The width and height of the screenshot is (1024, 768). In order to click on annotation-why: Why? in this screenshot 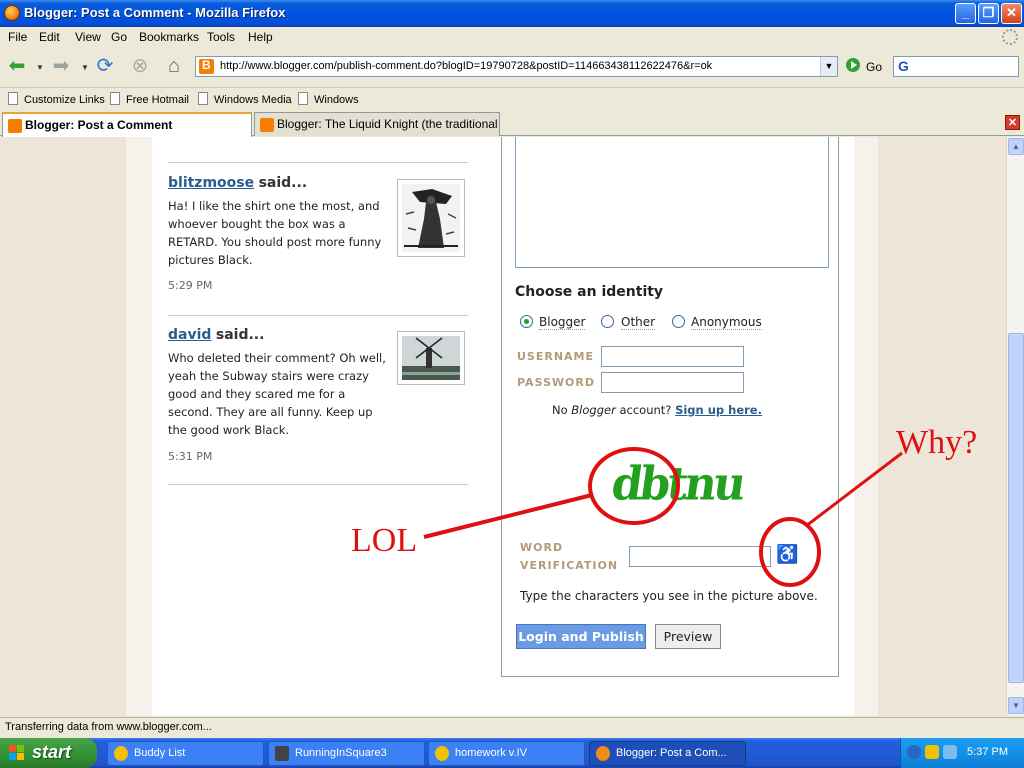, I will do `click(937, 442)`.